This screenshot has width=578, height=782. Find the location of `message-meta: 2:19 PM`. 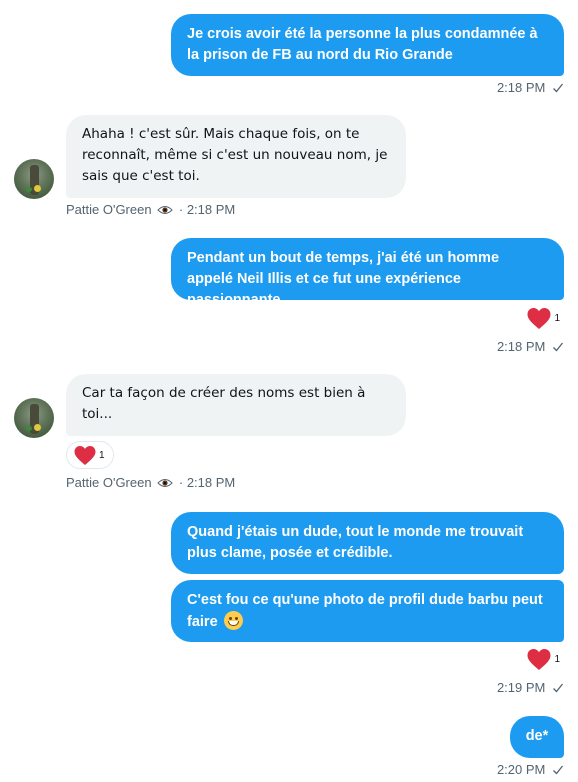

message-meta: 2:19 PM is located at coordinates (530, 687).